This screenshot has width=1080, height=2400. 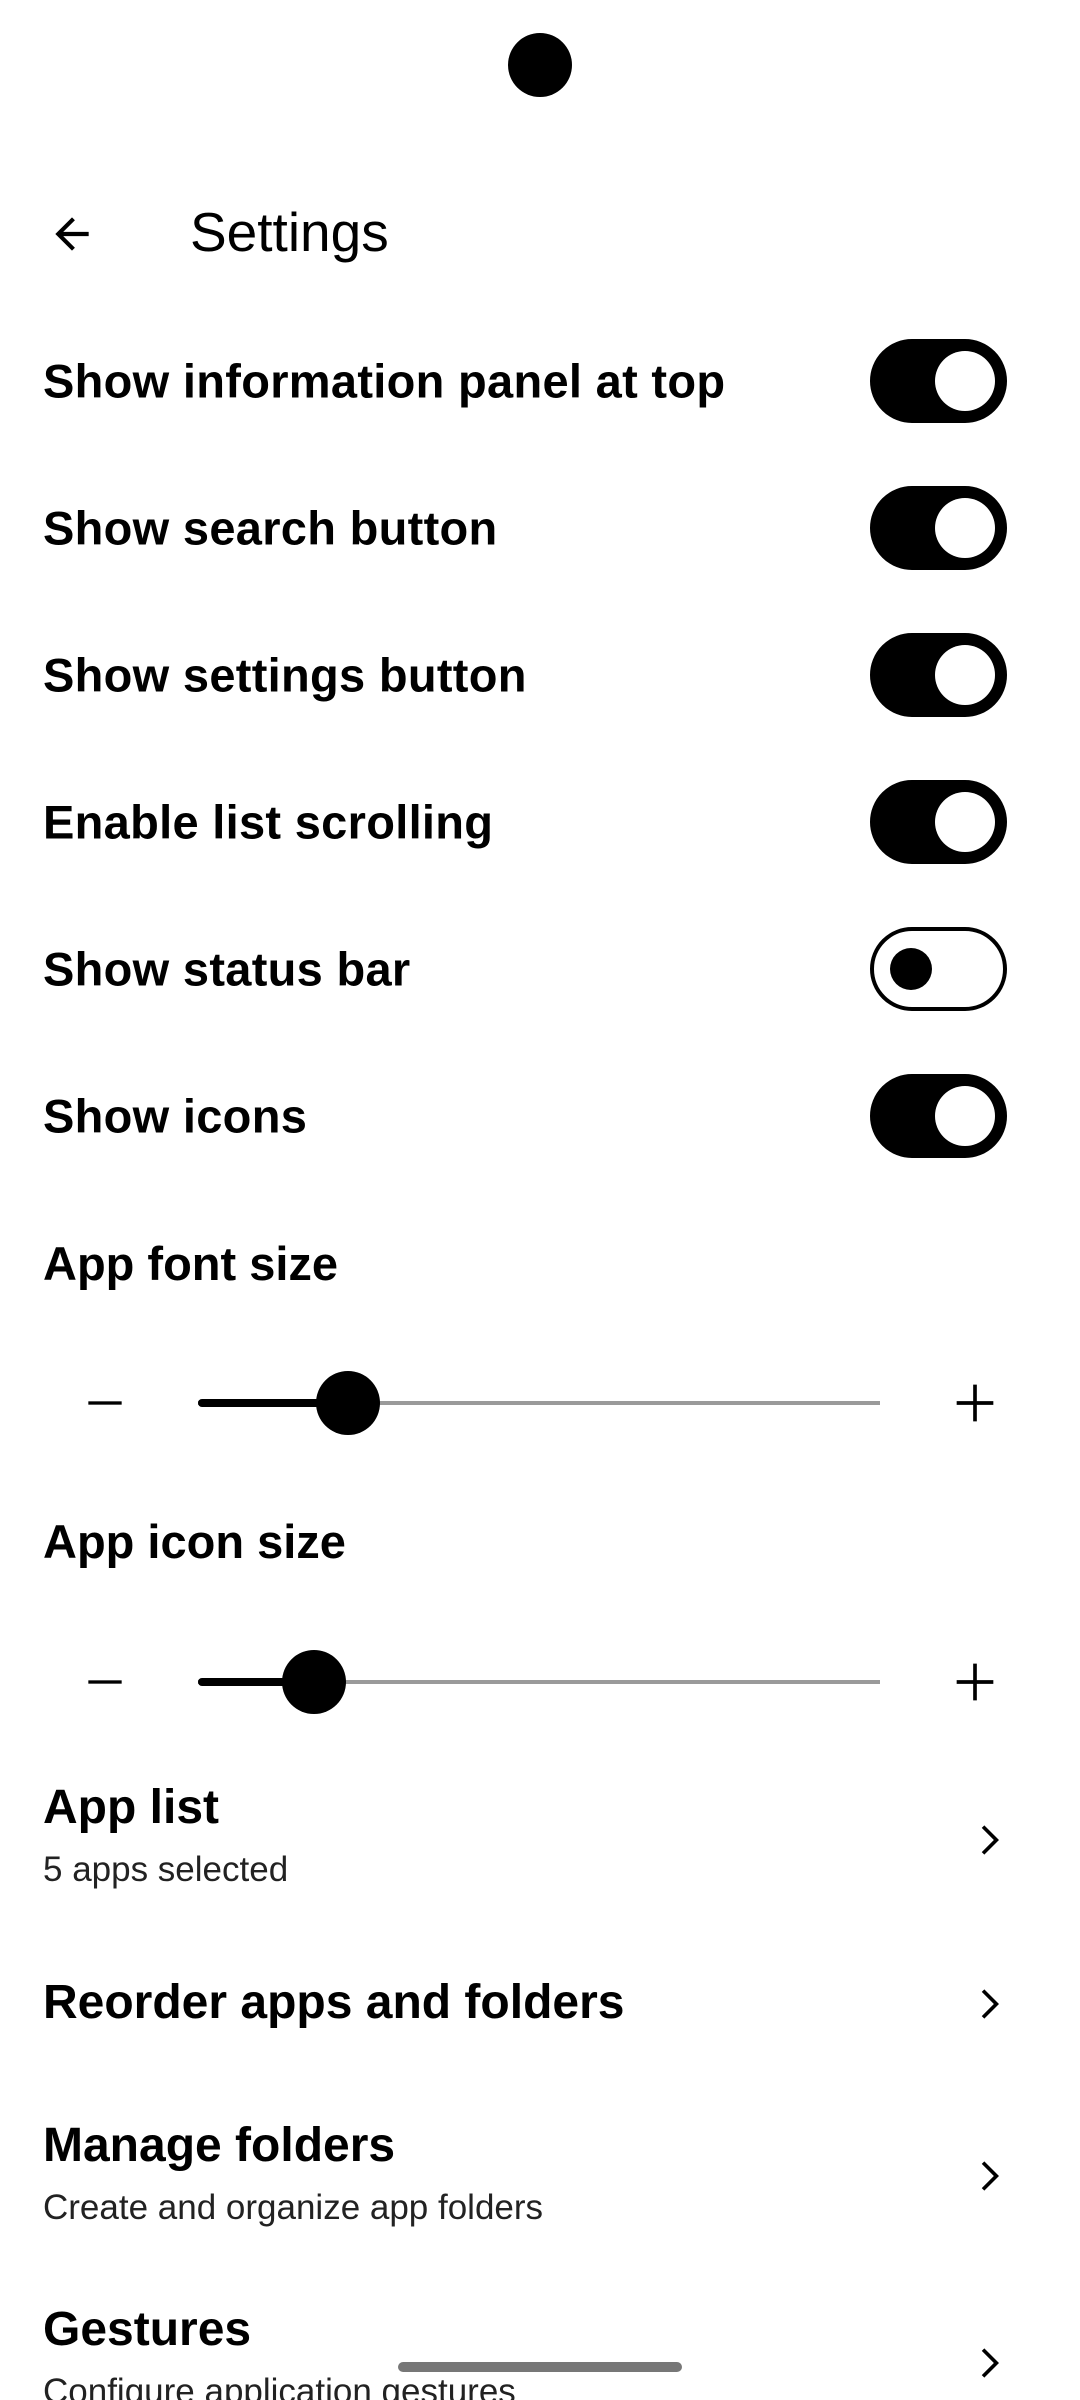 What do you see at coordinates (289, 232) in the screenshot?
I see `page-title: Settings` at bounding box center [289, 232].